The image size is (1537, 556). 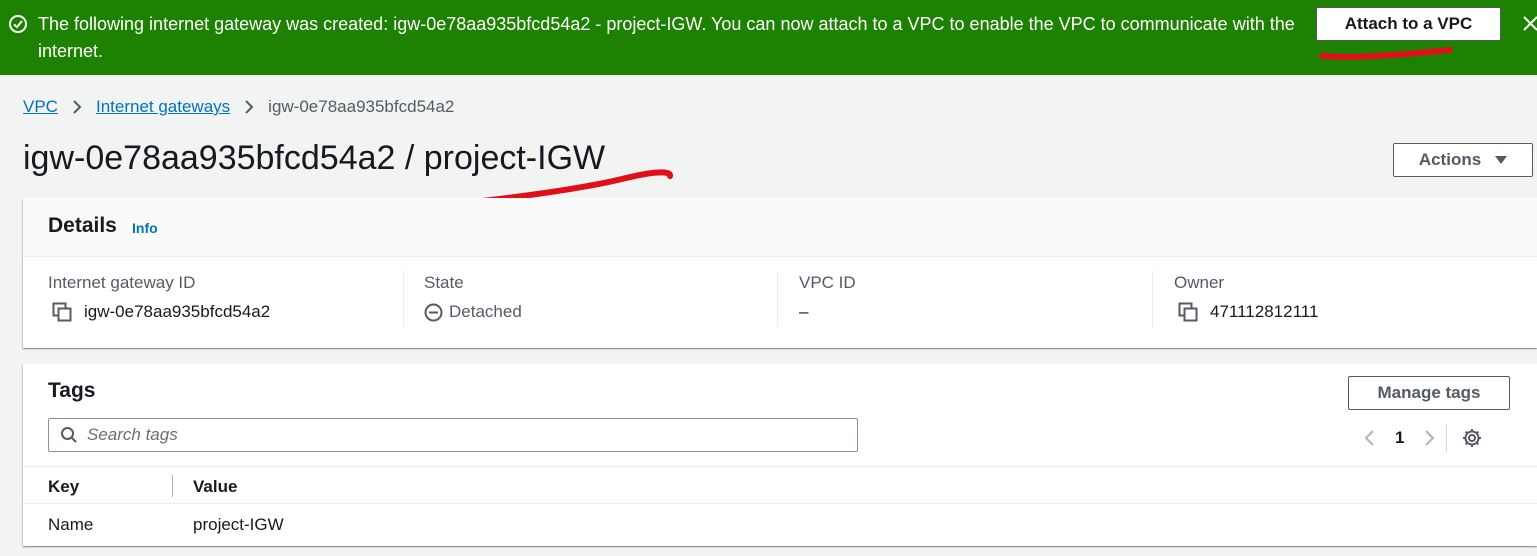 I want to click on field-value: –, so click(x=804, y=311).